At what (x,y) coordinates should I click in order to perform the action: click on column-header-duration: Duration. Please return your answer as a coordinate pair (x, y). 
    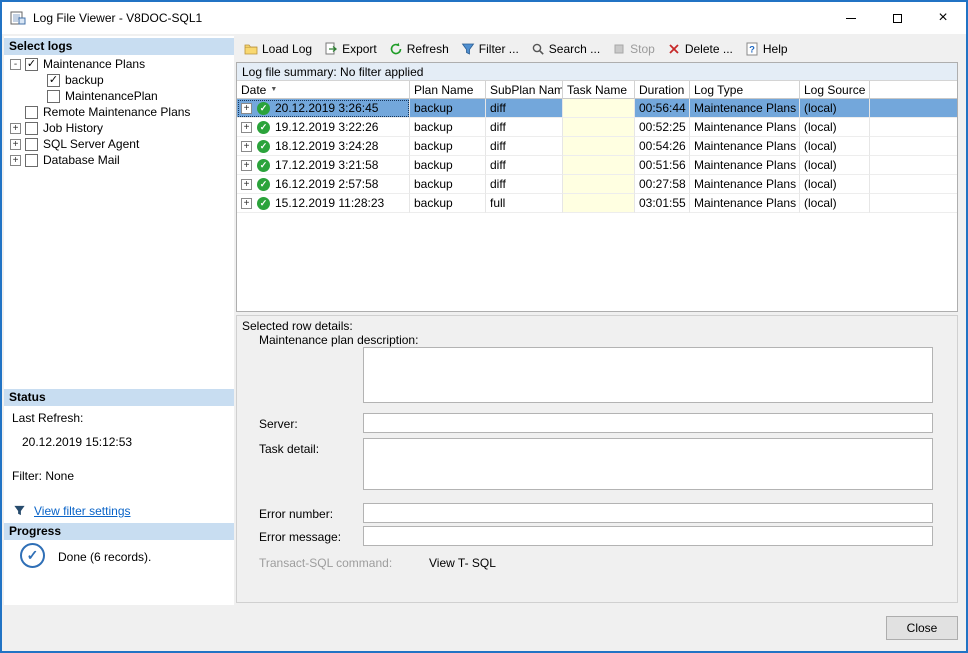
    Looking at the image, I should click on (662, 90).